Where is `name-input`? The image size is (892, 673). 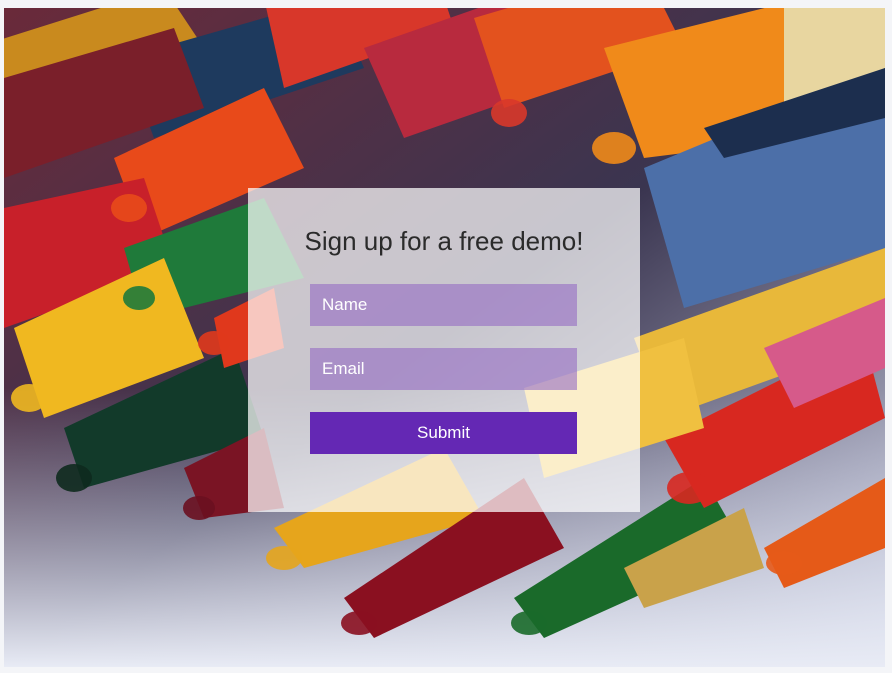 name-input is located at coordinates (443, 305).